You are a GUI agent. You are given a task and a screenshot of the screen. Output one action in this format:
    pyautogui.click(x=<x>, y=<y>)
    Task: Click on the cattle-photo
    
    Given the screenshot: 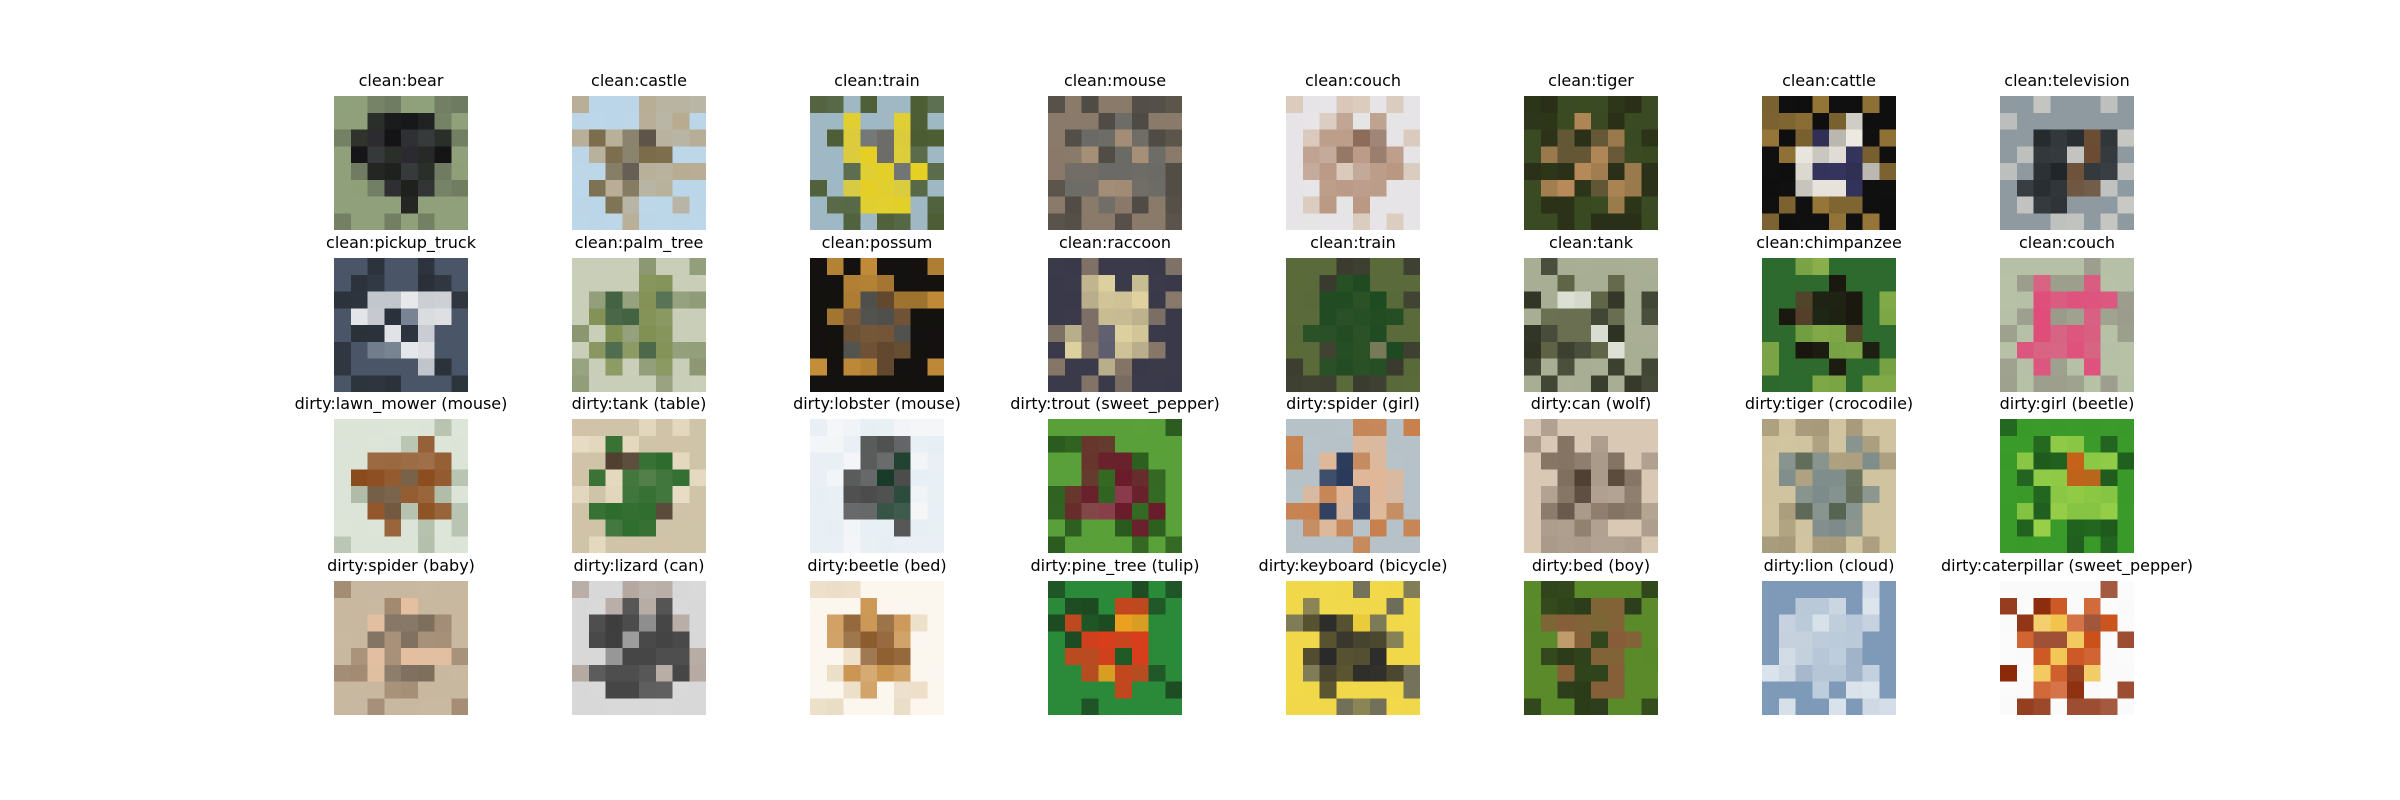 What is the action you would take?
    pyautogui.click(x=1829, y=163)
    